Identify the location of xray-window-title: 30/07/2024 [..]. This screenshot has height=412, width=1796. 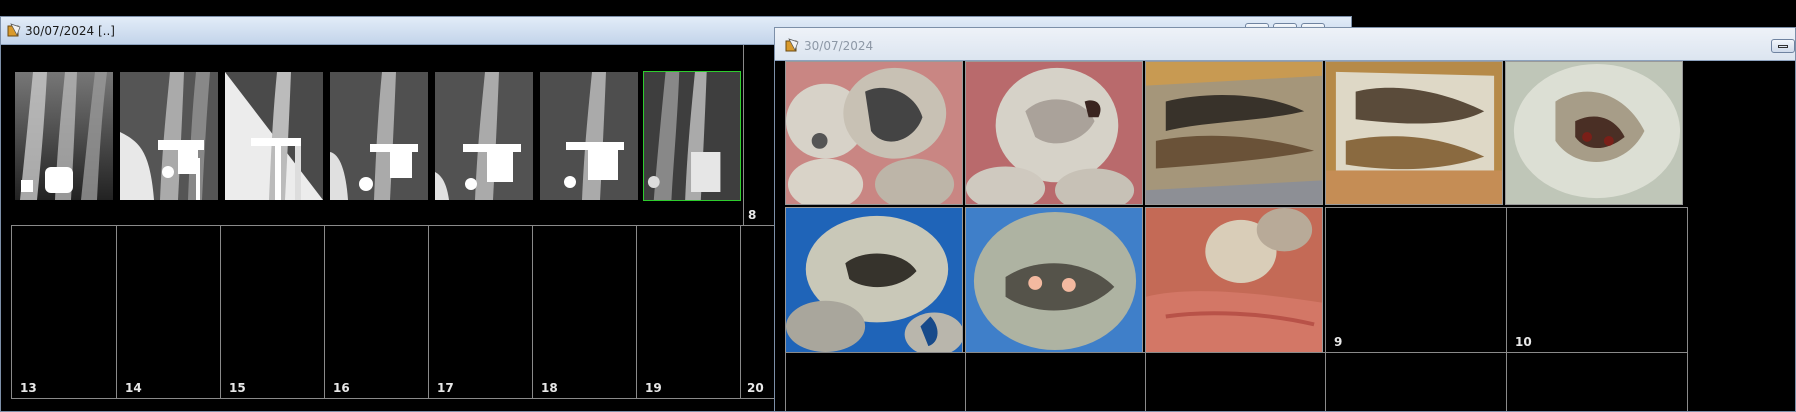
(70, 31).